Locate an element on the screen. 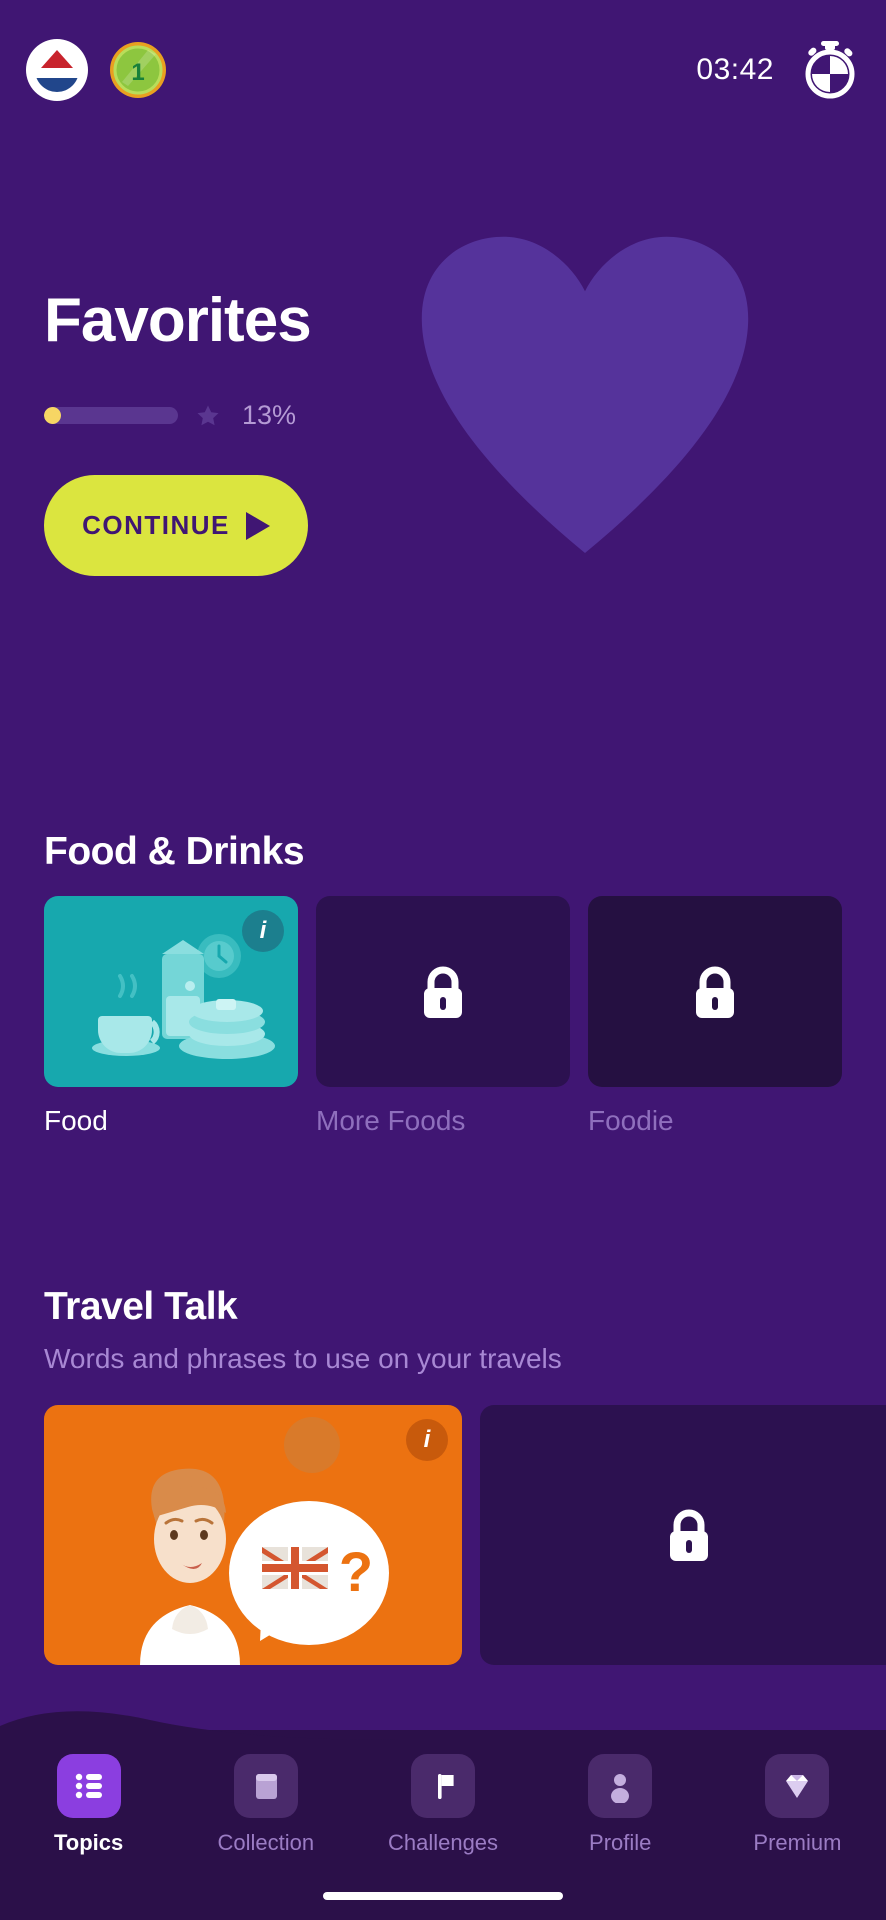  stopwatch-icon is located at coordinates (830, 70).